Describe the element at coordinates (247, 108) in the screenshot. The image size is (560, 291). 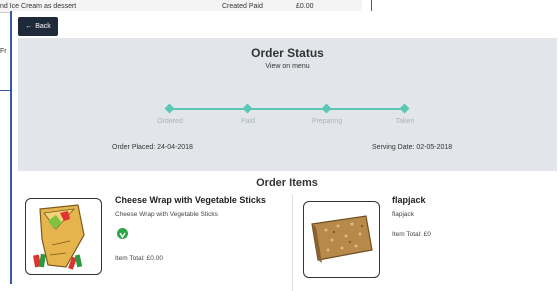
I see `step-paid-marker` at that location.